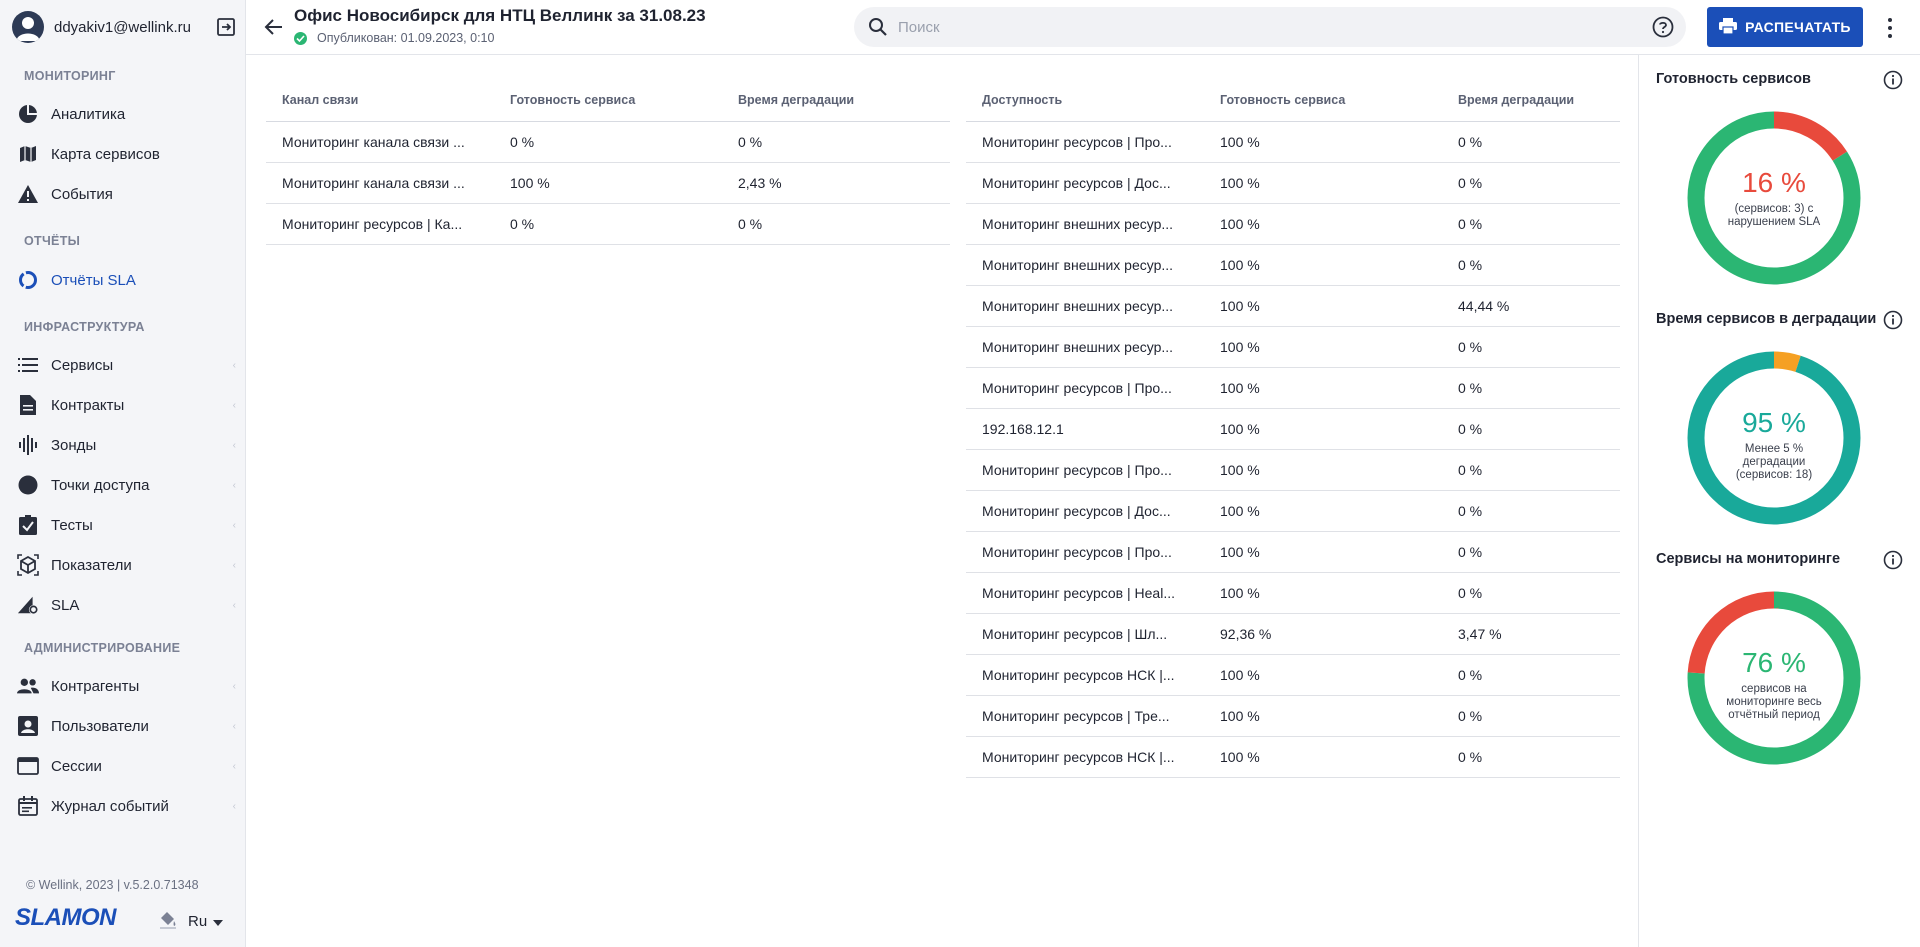 Image resolution: width=1920 pixels, height=947 pixels. I want to click on logout-icon, so click(226, 27).